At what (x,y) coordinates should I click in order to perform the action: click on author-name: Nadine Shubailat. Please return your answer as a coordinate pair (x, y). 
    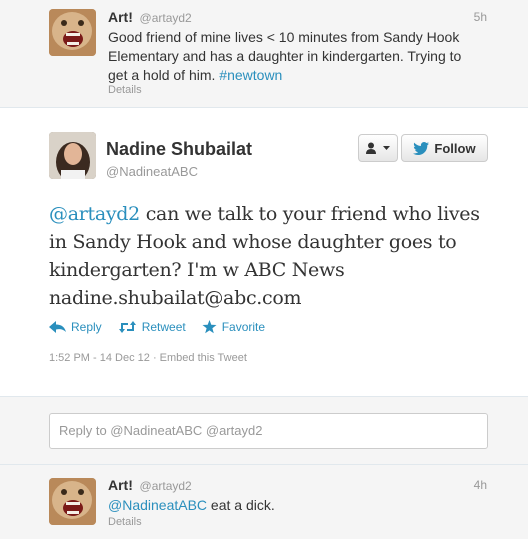
    Looking at the image, I should click on (179, 149).